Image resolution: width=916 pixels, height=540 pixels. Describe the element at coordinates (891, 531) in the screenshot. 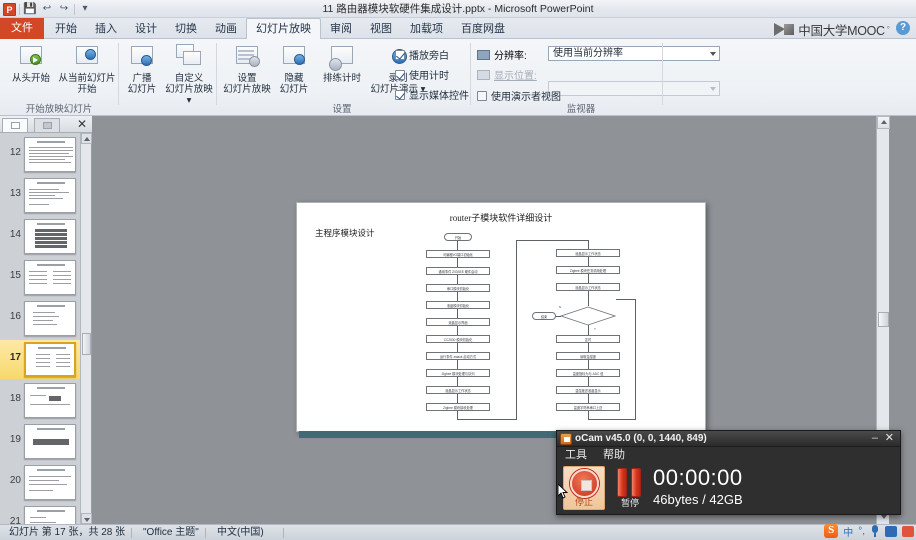

I see `keyboard-icon` at that location.